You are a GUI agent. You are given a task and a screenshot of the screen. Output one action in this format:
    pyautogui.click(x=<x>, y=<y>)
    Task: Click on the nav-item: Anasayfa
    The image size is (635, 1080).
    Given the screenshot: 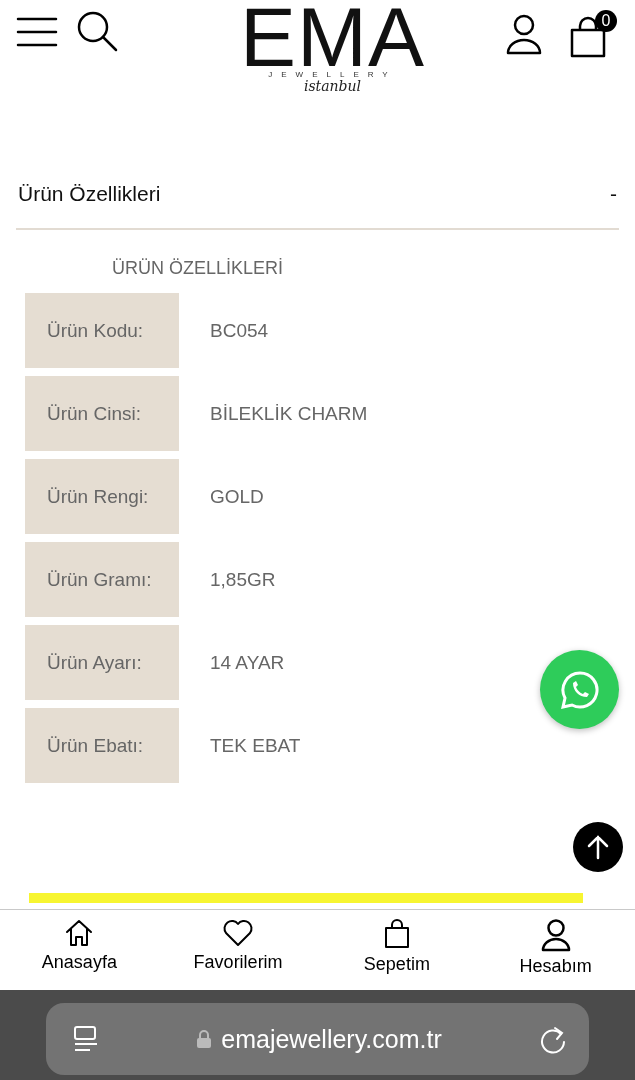 What is the action you would take?
    pyautogui.click(x=79, y=950)
    